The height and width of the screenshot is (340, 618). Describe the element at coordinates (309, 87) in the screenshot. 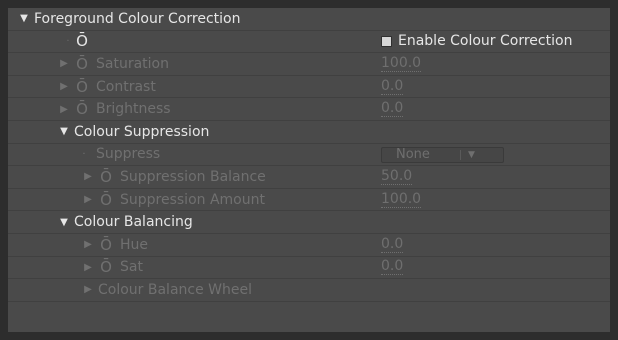

I see `row-contrast: ▶ Ō Contrast 0.0` at that location.